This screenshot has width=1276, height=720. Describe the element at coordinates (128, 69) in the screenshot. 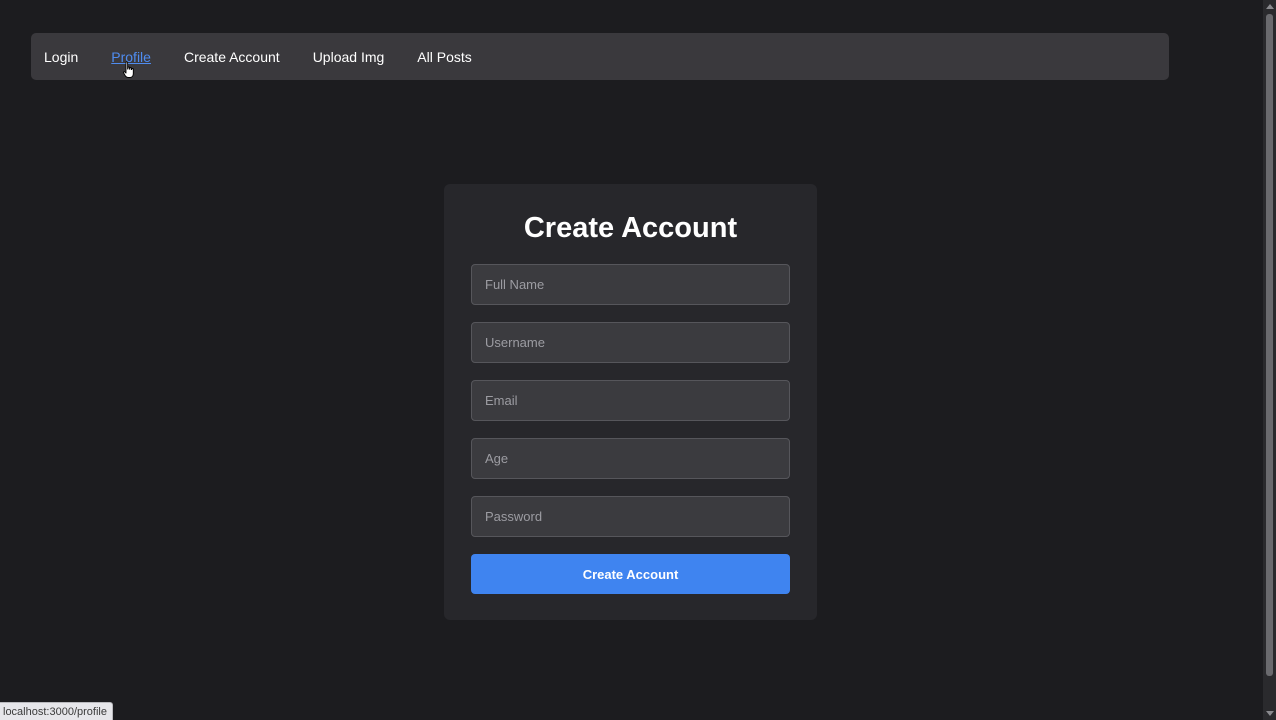

I see `hand-pointer-icon` at that location.